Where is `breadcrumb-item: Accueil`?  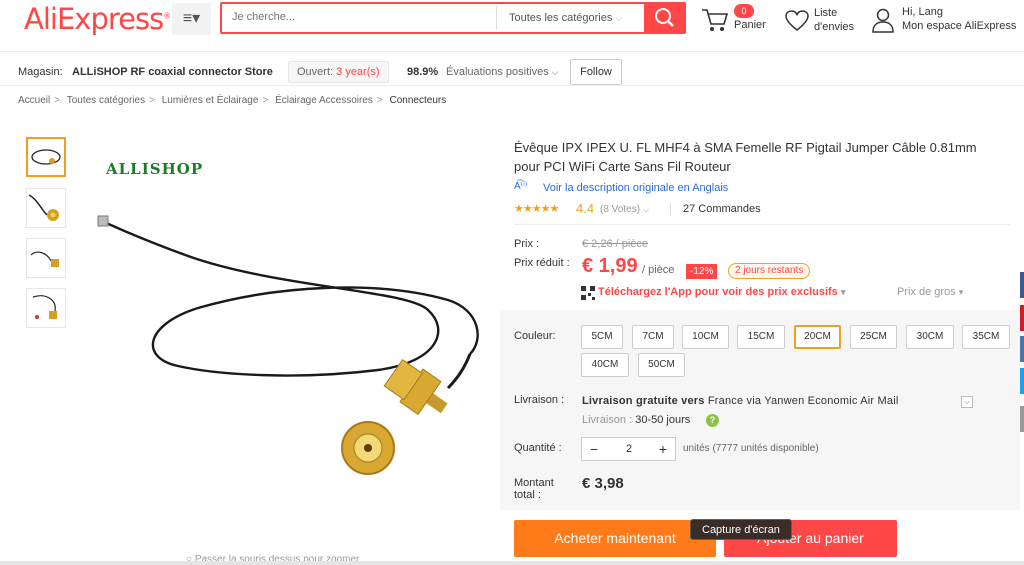
breadcrumb-item: Accueil is located at coordinates (34, 100).